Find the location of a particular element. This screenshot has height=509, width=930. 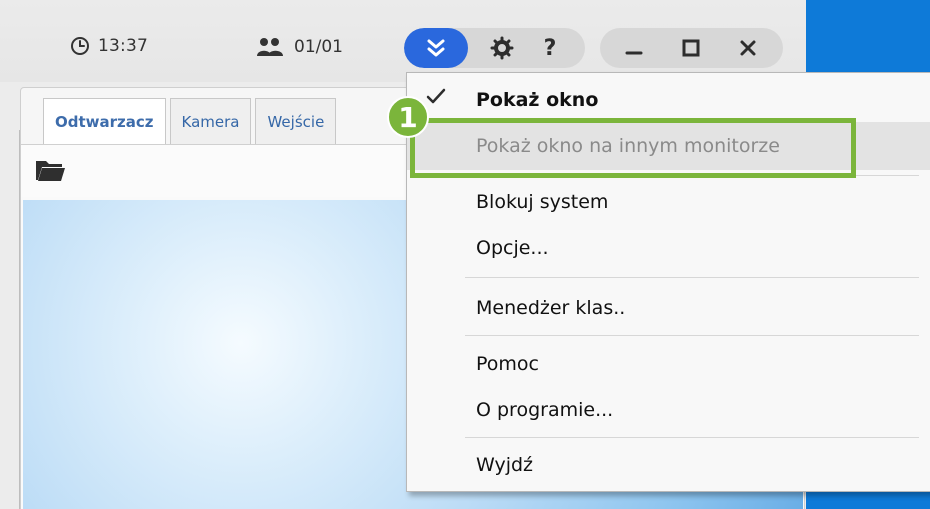

menu-item-label: Blokuj system is located at coordinates (542, 202).